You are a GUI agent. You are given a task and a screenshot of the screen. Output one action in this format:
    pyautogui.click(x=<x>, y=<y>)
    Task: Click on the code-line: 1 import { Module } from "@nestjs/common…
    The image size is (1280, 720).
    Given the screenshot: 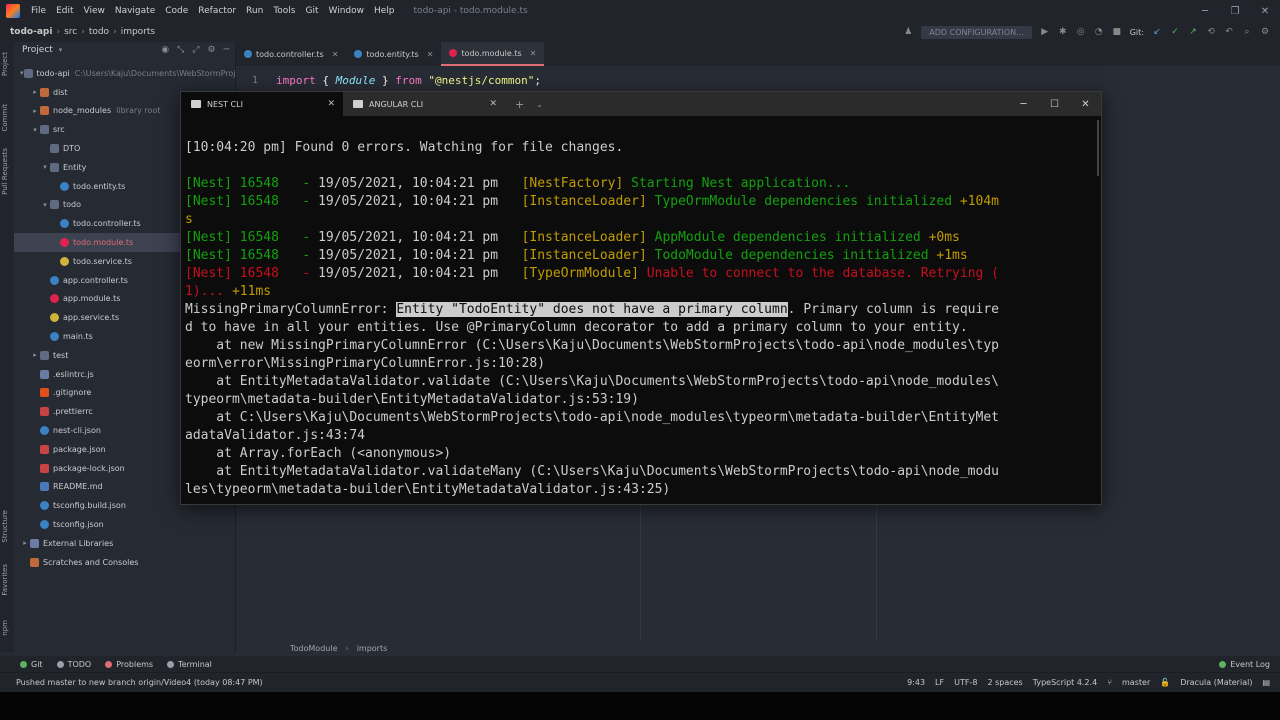 What is the action you would take?
    pyautogui.click(x=388, y=80)
    